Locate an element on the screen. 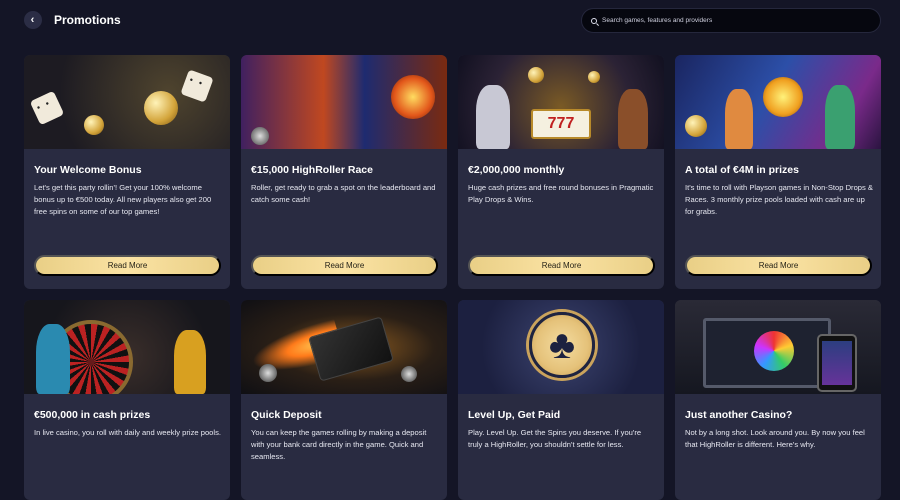 The image size is (900, 500). promo-image-level-up: ♣ is located at coordinates (561, 347).